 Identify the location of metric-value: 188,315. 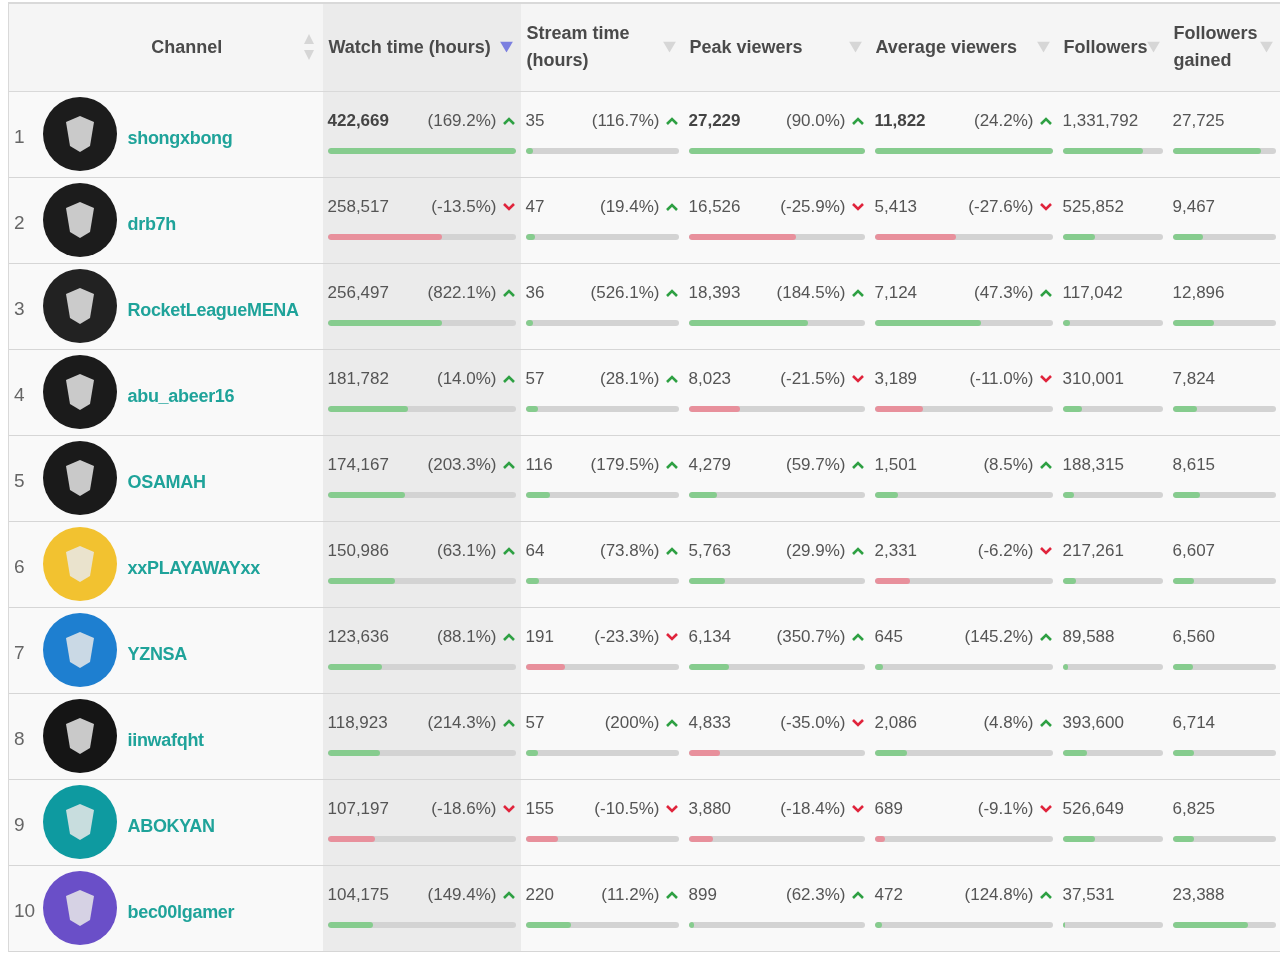
(1093, 465).